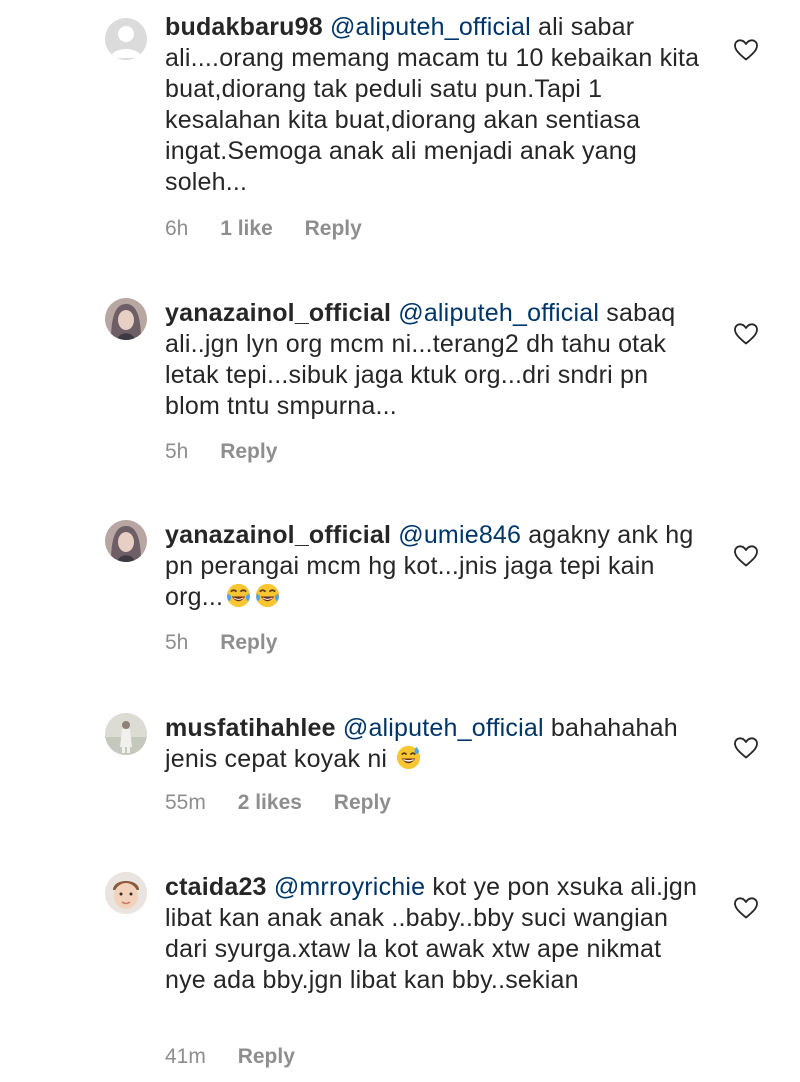 The width and height of the screenshot is (800, 1082). I want to click on comment-username: ctaida23, so click(216, 887).